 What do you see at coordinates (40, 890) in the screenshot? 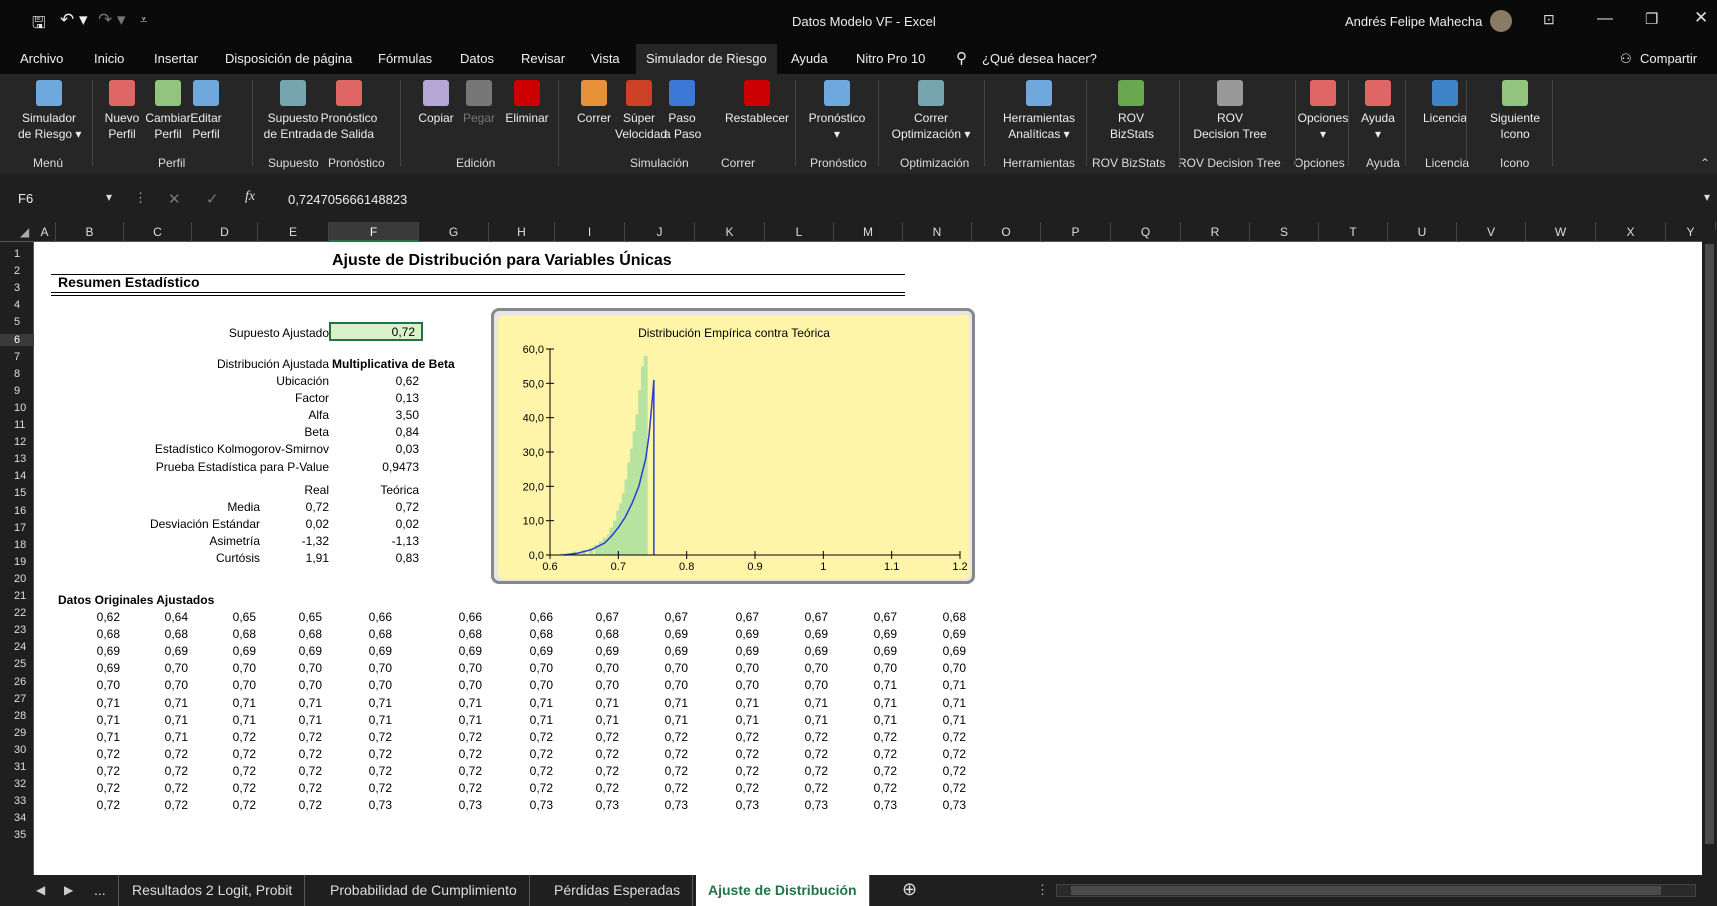
I see `prev-sheet-icon: ◀` at bounding box center [40, 890].